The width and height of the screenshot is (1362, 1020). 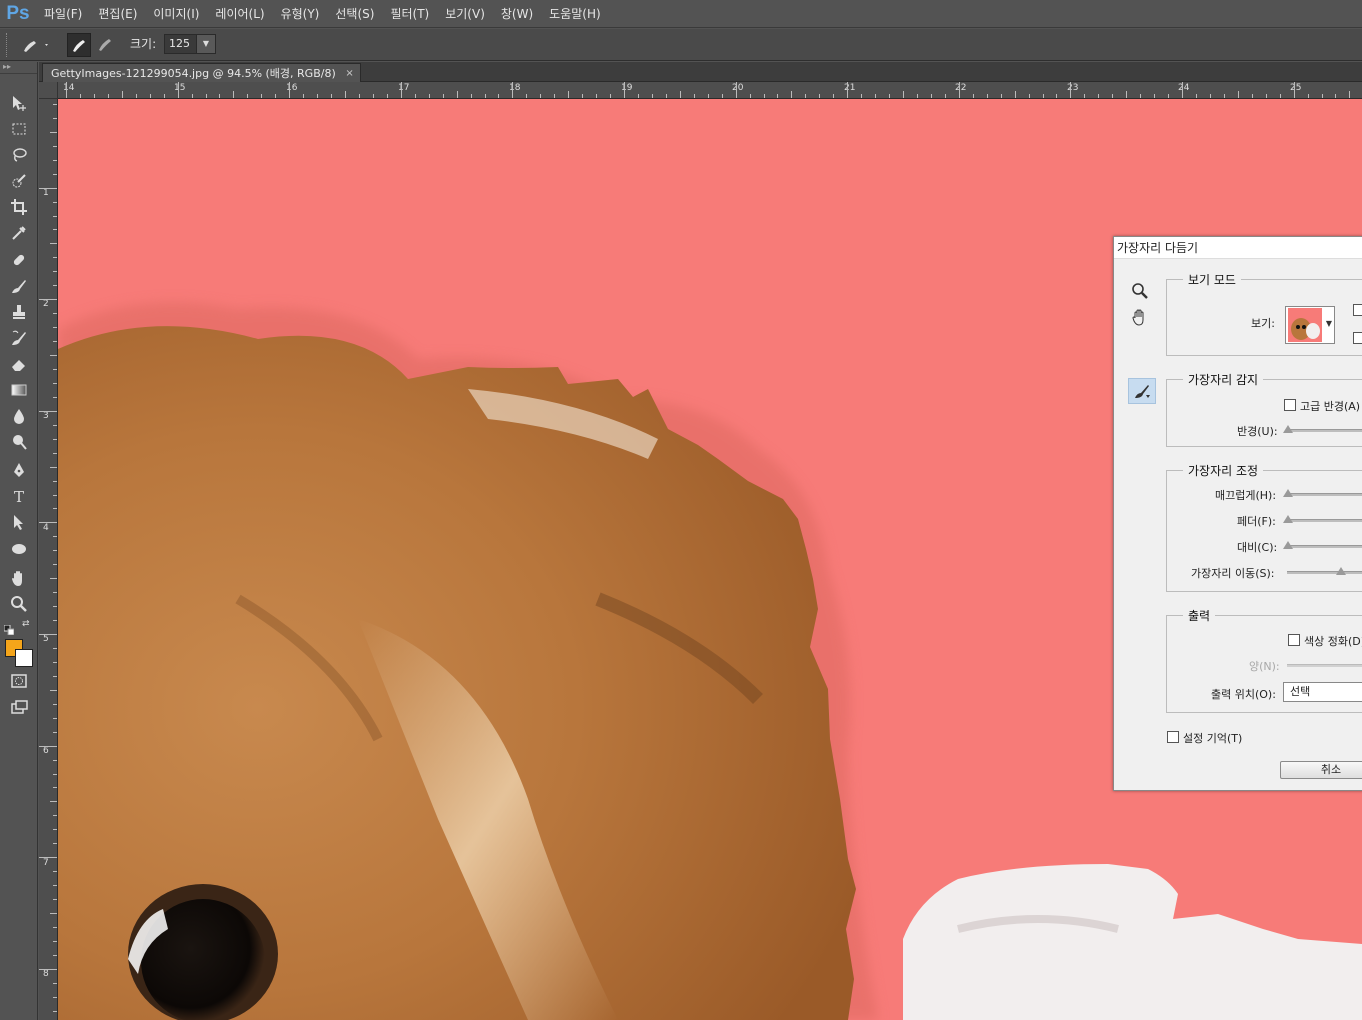 What do you see at coordinates (19, 338) in the screenshot?
I see `history-brush-icon` at bounding box center [19, 338].